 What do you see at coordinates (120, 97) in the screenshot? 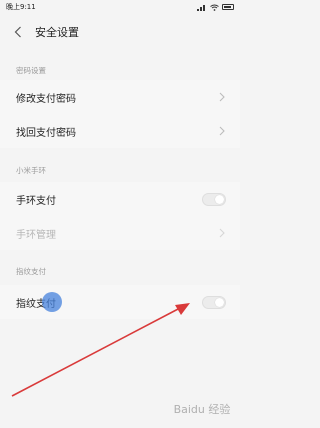
I see `row-change-pay-password: 修改支付密码` at bounding box center [120, 97].